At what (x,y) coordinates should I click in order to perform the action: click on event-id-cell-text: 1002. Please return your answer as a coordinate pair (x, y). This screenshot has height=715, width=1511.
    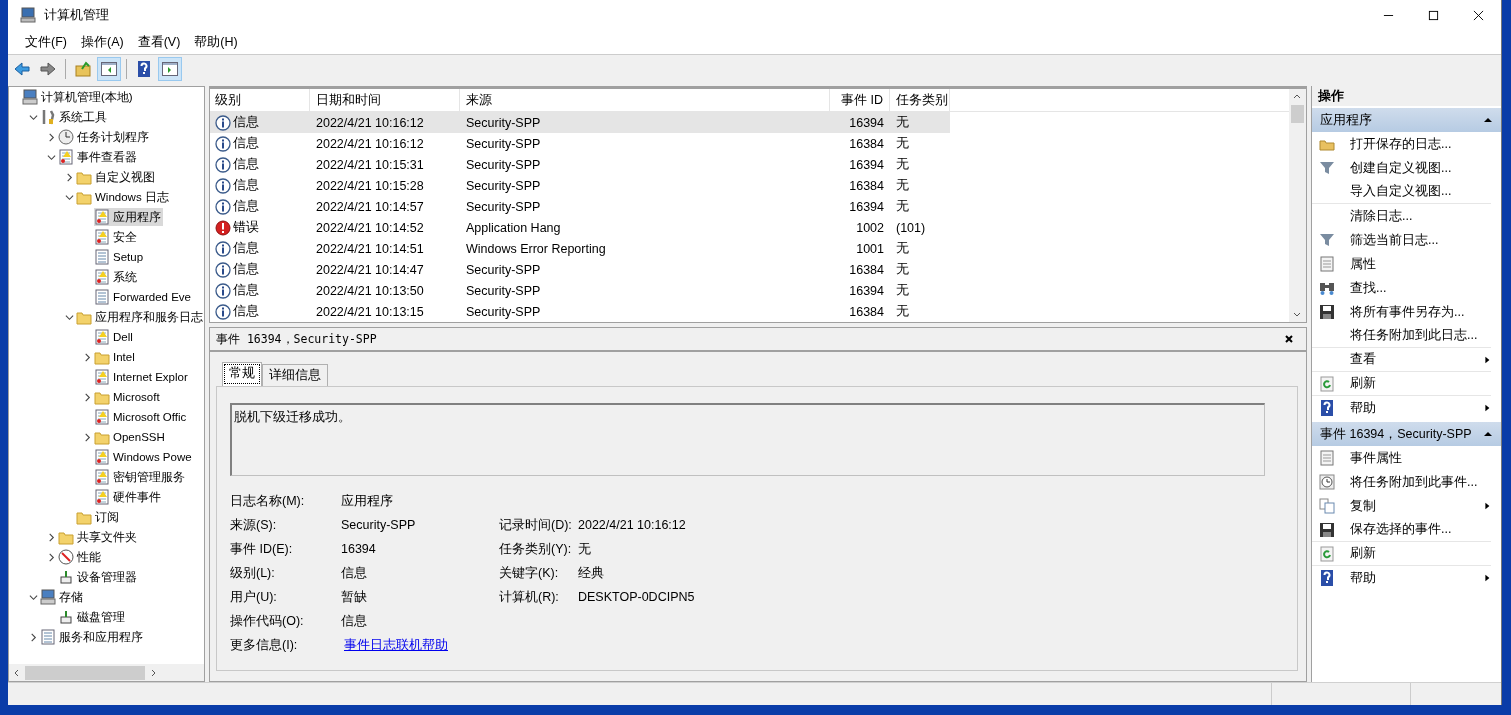
    Looking at the image, I should click on (870, 227).